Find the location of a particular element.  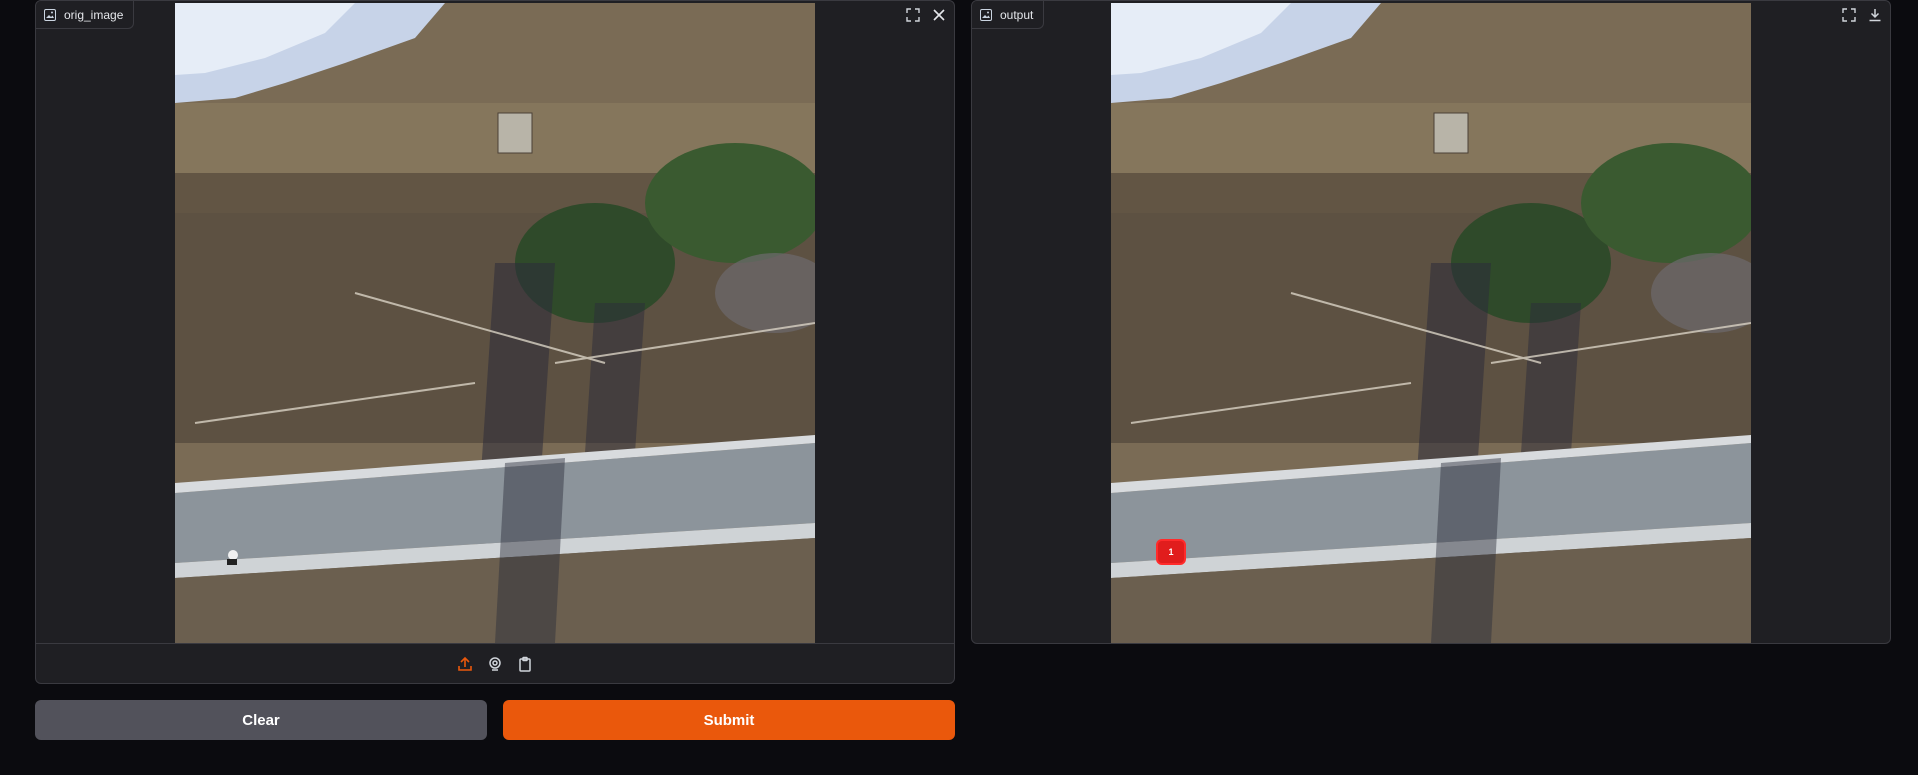

input-actions is located at coordinates (926, 15).